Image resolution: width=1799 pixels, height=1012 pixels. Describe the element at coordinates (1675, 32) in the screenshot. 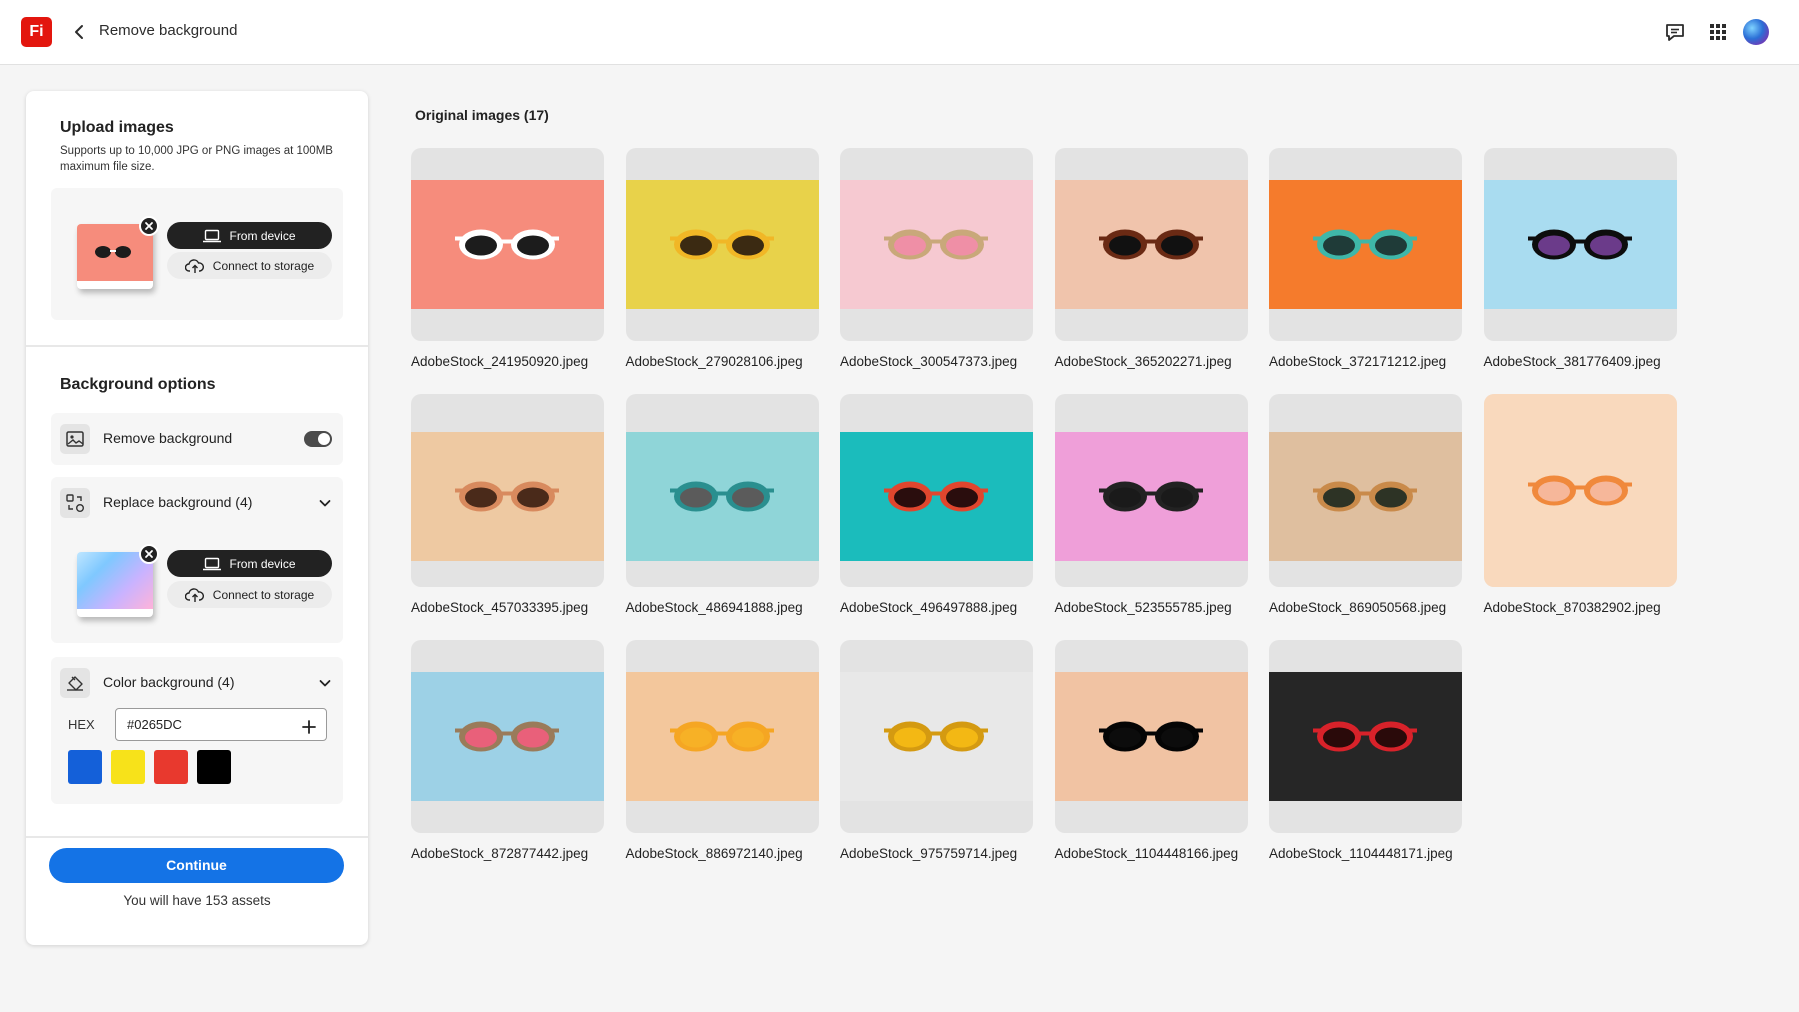

I see `comment-icon` at that location.